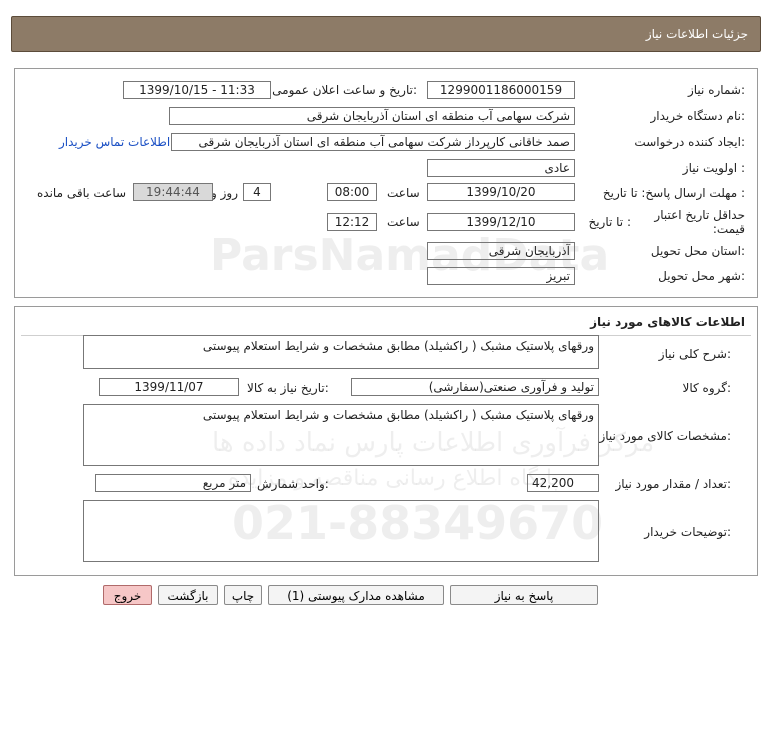 This screenshot has width=770, height=745. What do you see at coordinates (501, 276) in the screenshot?
I see `delivery-city-field: تبریز` at bounding box center [501, 276].